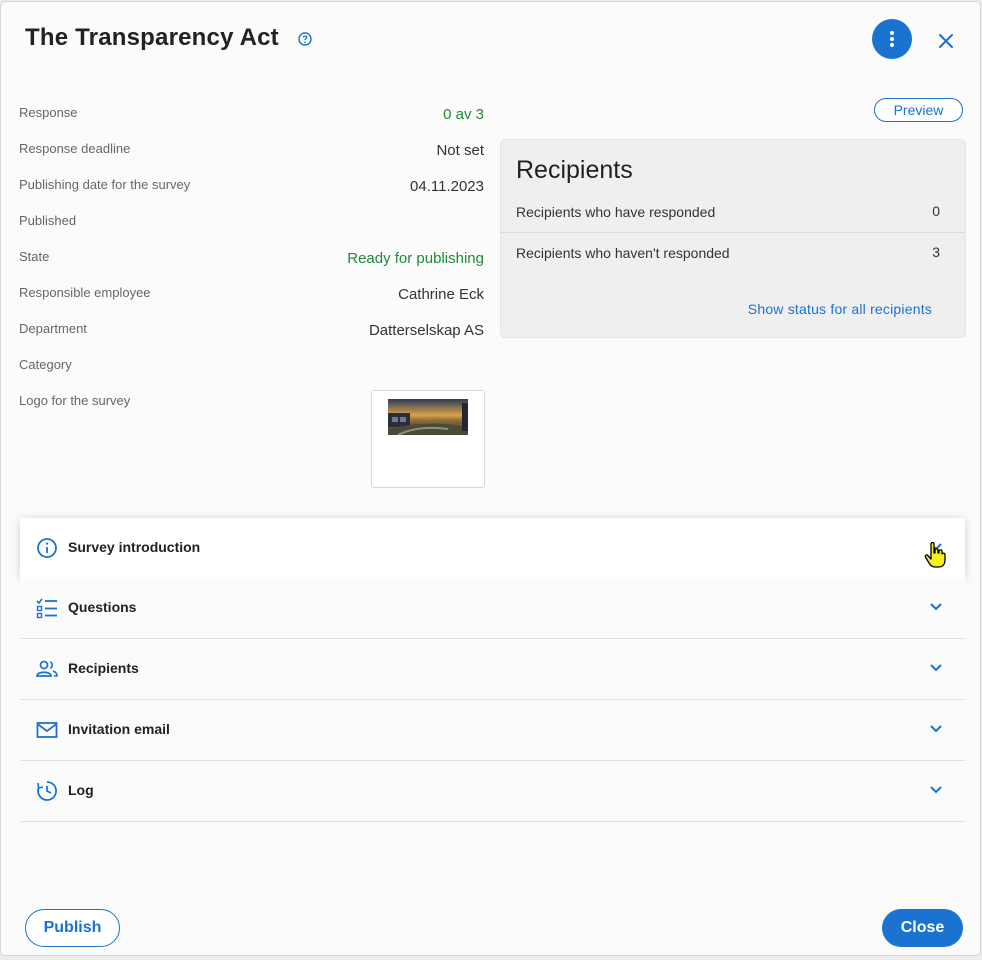 The height and width of the screenshot is (960, 982). What do you see at coordinates (935, 554) in the screenshot?
I see `hand-cursor-icon` at bounding box center [935, 554].